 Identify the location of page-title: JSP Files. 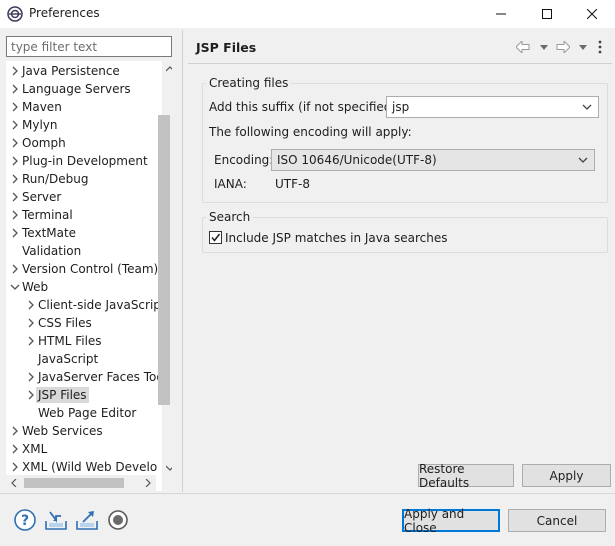
(226, 47).